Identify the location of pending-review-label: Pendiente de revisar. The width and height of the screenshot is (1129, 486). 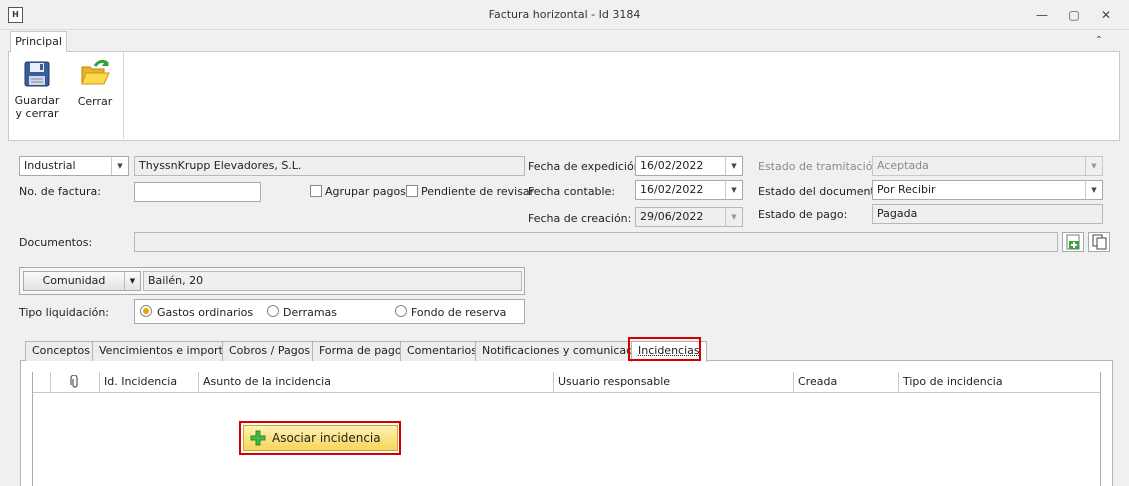
(478, 191).